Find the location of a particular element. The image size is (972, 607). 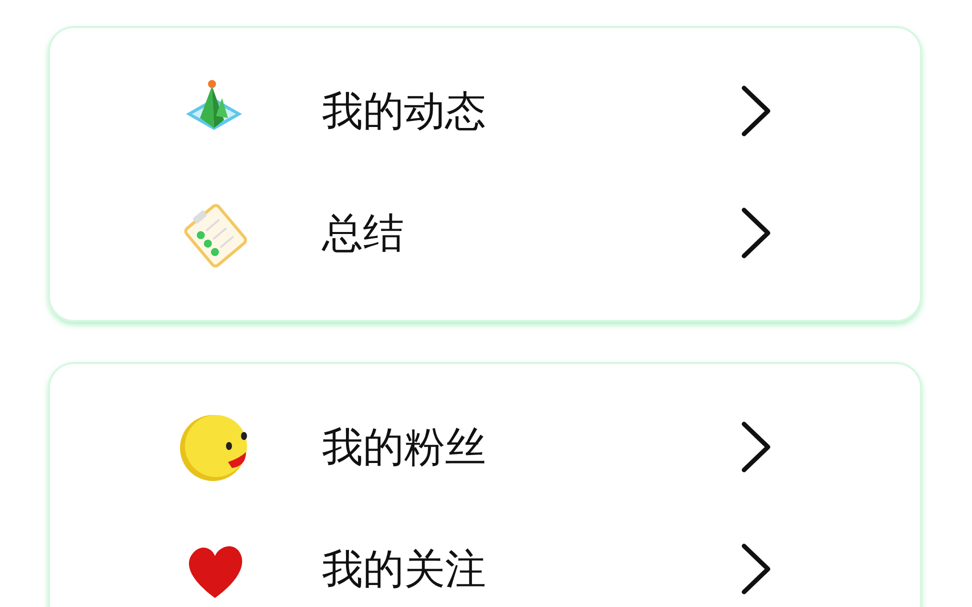

menu-item-label: 我的关注 is located at coordinates (531, 569).